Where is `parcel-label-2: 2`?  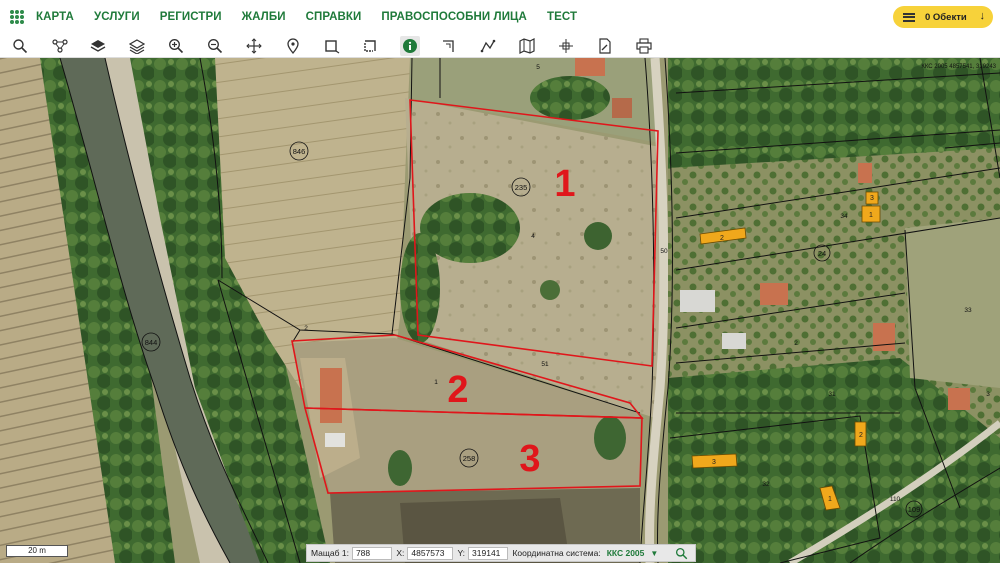
parcel-label-2: 2 is located at coordinates (457, 390).